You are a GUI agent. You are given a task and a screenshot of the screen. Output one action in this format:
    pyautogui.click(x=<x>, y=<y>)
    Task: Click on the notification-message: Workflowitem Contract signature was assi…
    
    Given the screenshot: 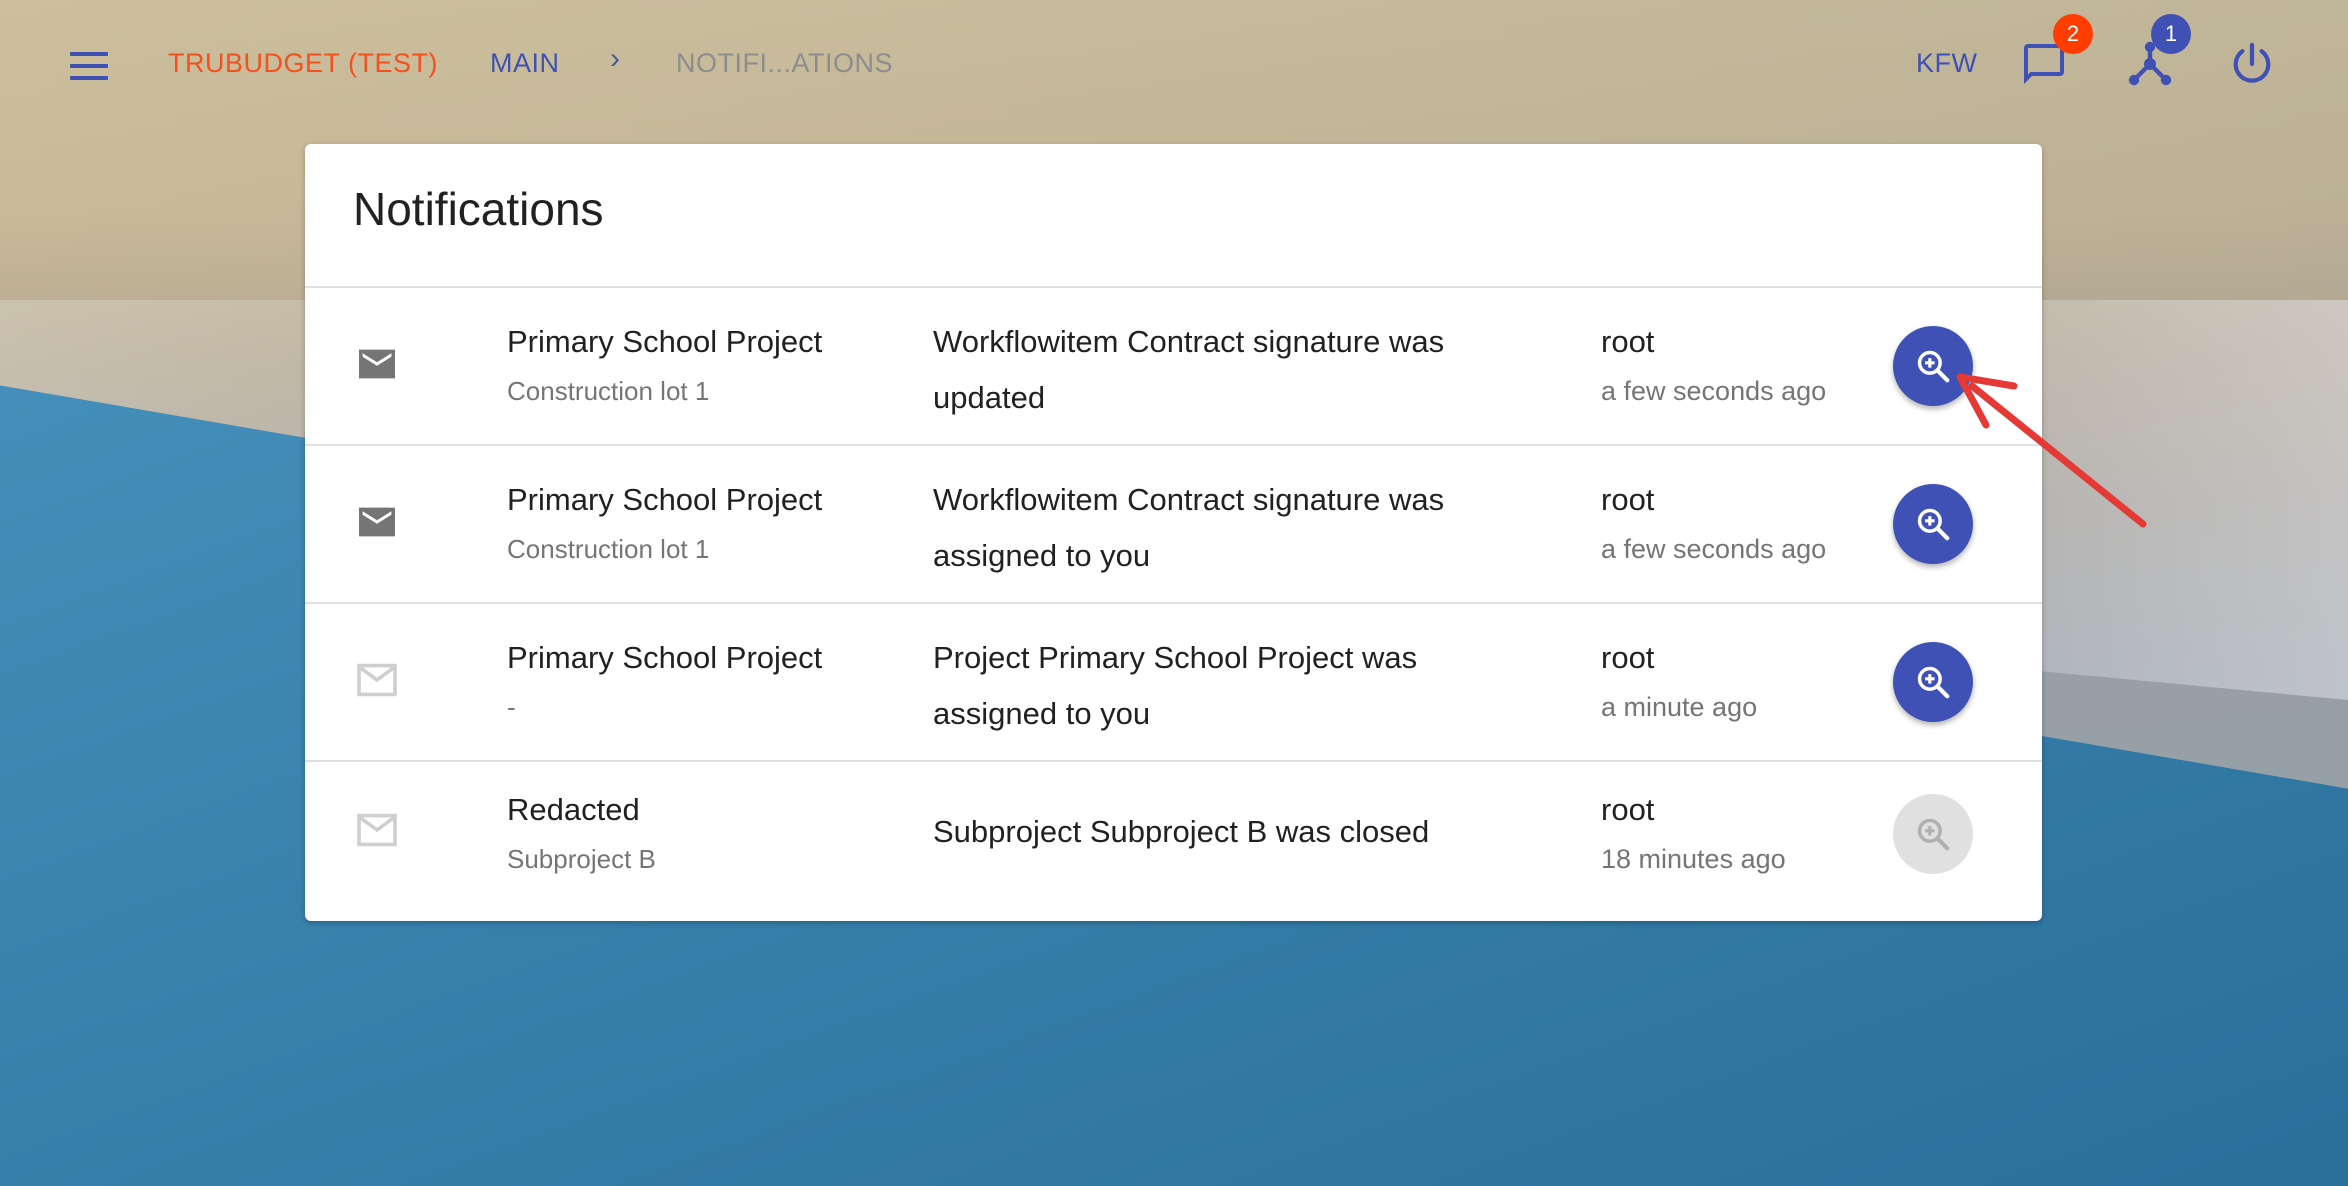 What is the action you would take?
    pyautogui.click(x=1189, y=527)
    